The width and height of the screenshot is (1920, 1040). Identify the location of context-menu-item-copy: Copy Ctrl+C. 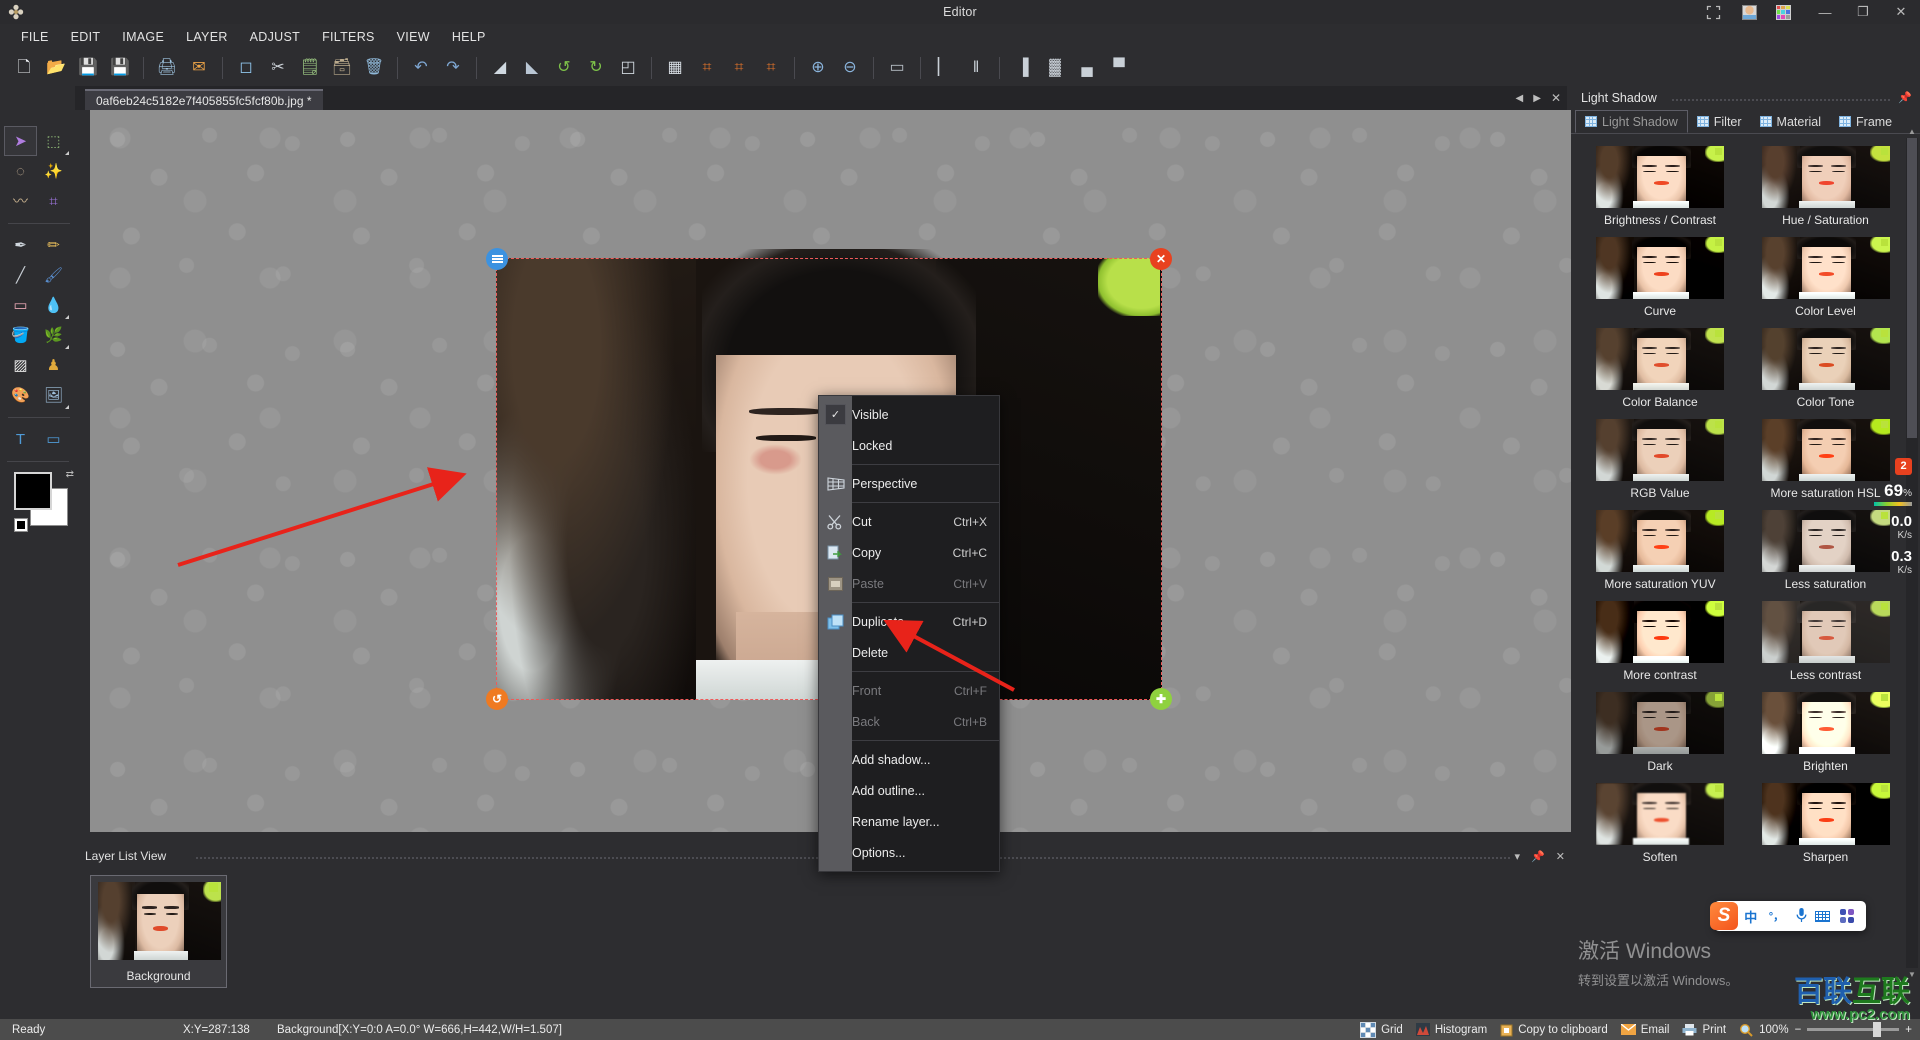
(909, 552).